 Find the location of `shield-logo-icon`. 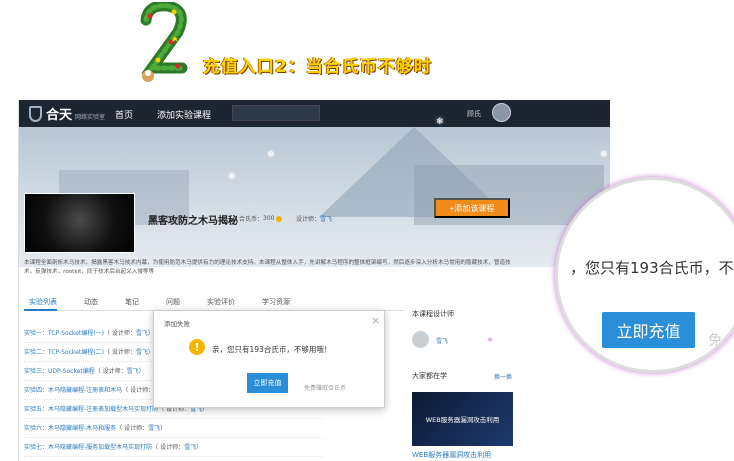

shield-logo-icon is located at coordinates (35, 113).